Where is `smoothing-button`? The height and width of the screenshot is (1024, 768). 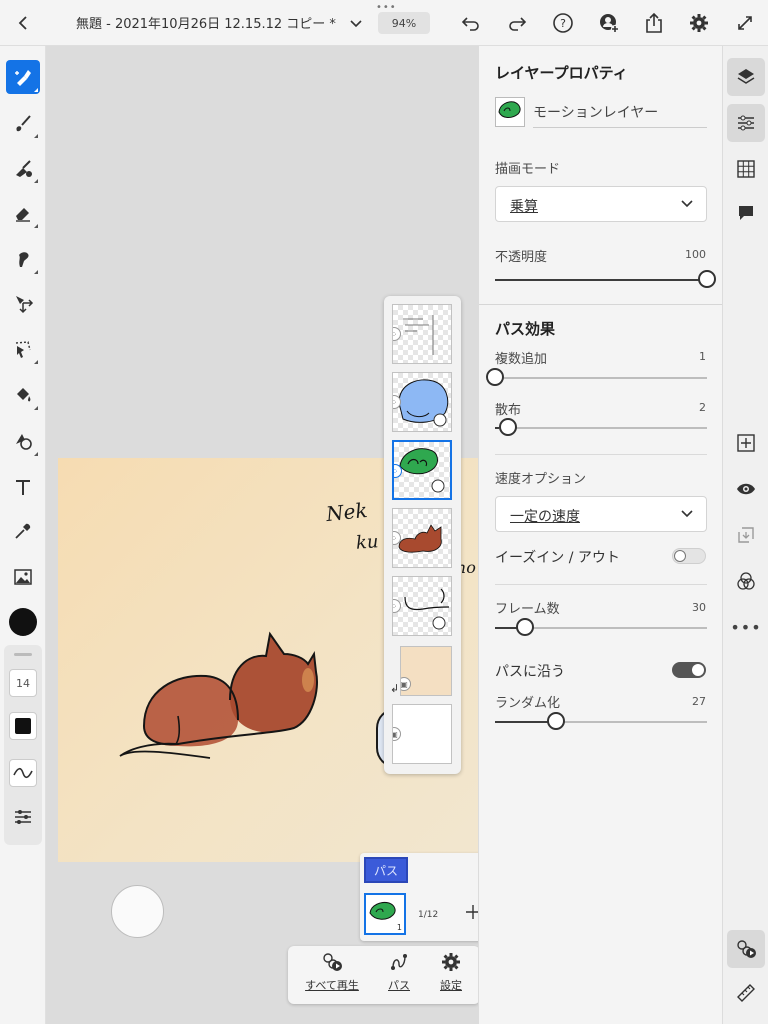
smoothing-button is located at coordinates (23, 773).